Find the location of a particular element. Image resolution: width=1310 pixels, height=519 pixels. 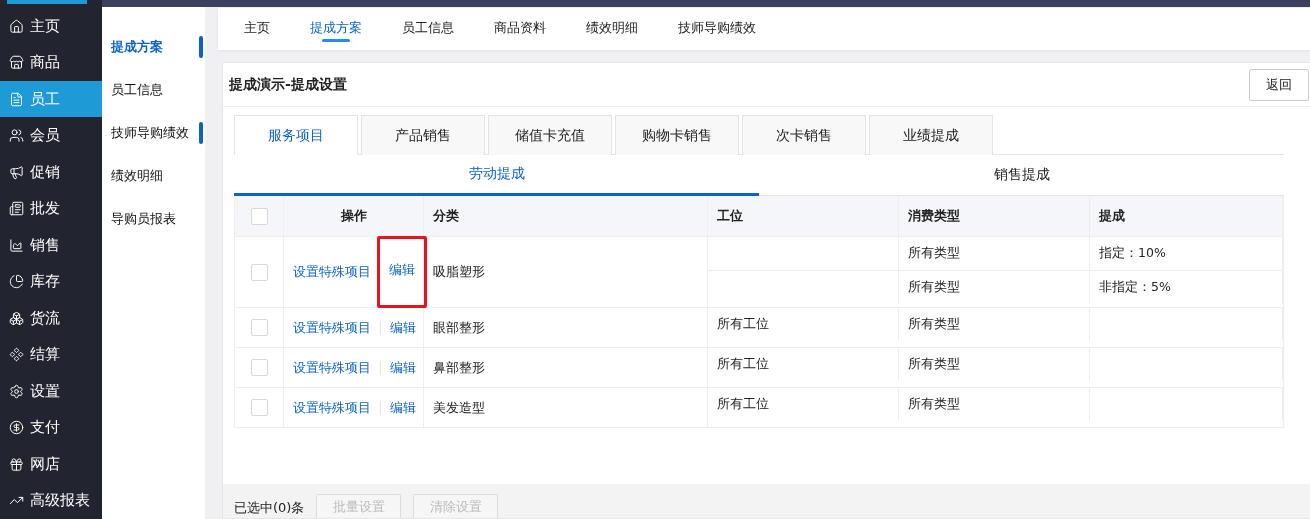

document-icon is located at coordinates (16, 99).